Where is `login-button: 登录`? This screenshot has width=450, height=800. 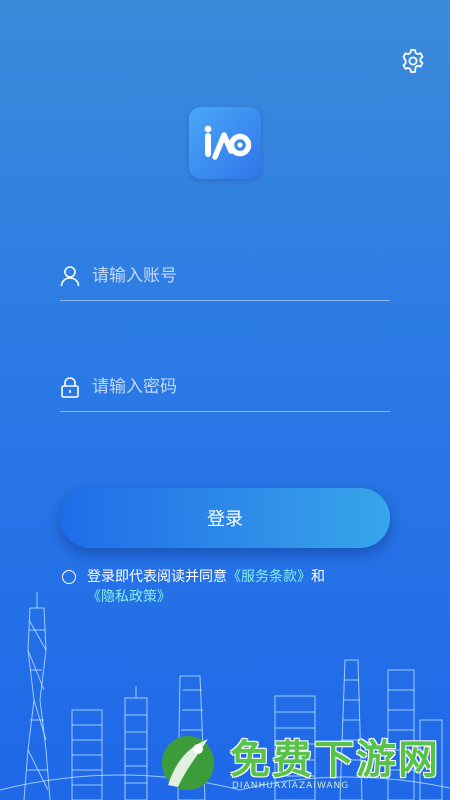 login-button: 登录 is located at coordinates (225, 518).